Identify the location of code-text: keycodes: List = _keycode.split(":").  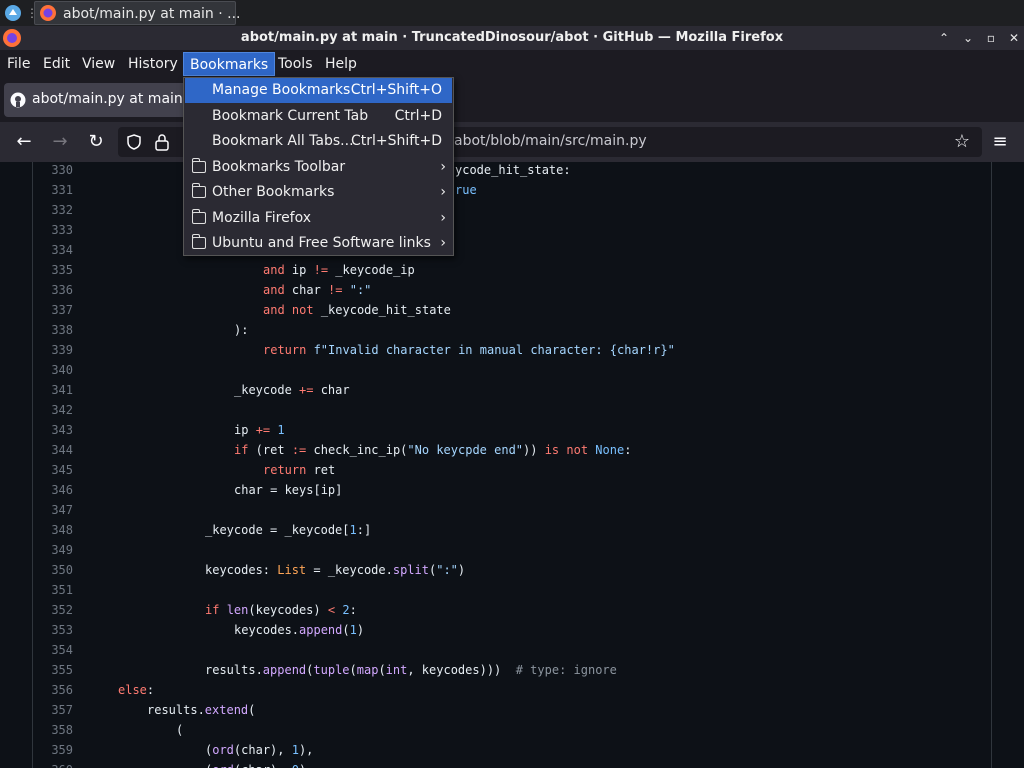
(335, 570).